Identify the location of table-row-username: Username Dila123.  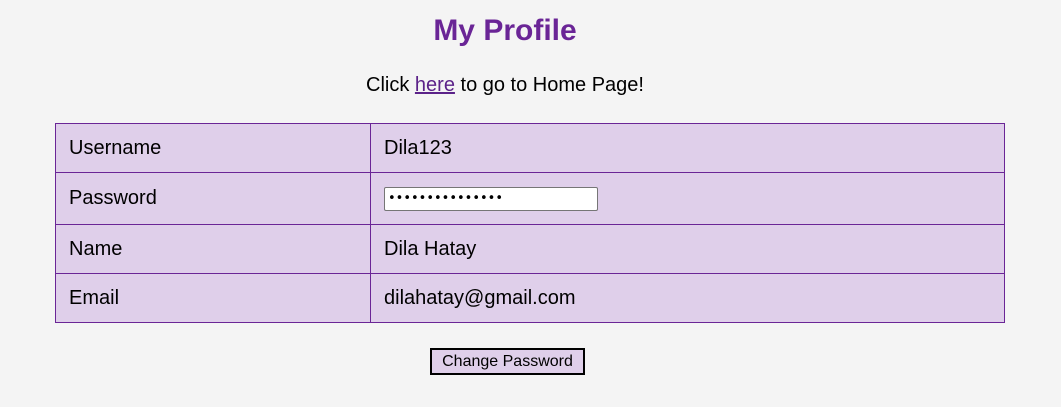
(530, 148).